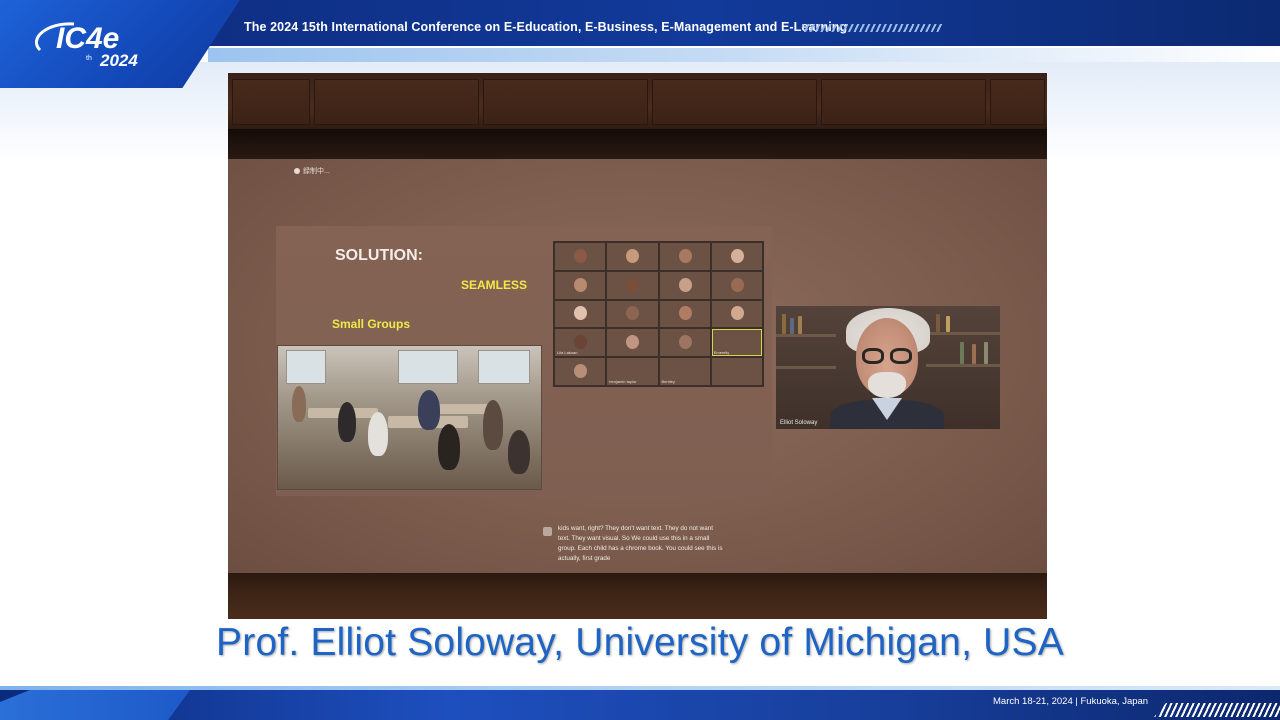  What do you see at coordinates (494, 285) in the screenshot?
I see `slide-subtitle: SEAMLESS` at bounding box center [494, 285].